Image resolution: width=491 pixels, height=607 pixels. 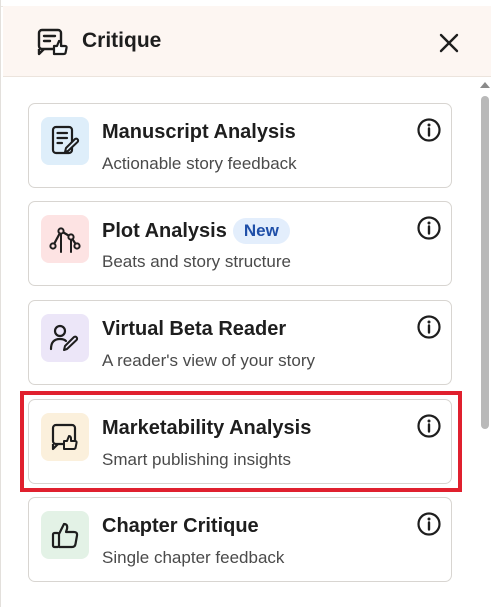 I want to click on close-icon, so click(x=449, y=43).